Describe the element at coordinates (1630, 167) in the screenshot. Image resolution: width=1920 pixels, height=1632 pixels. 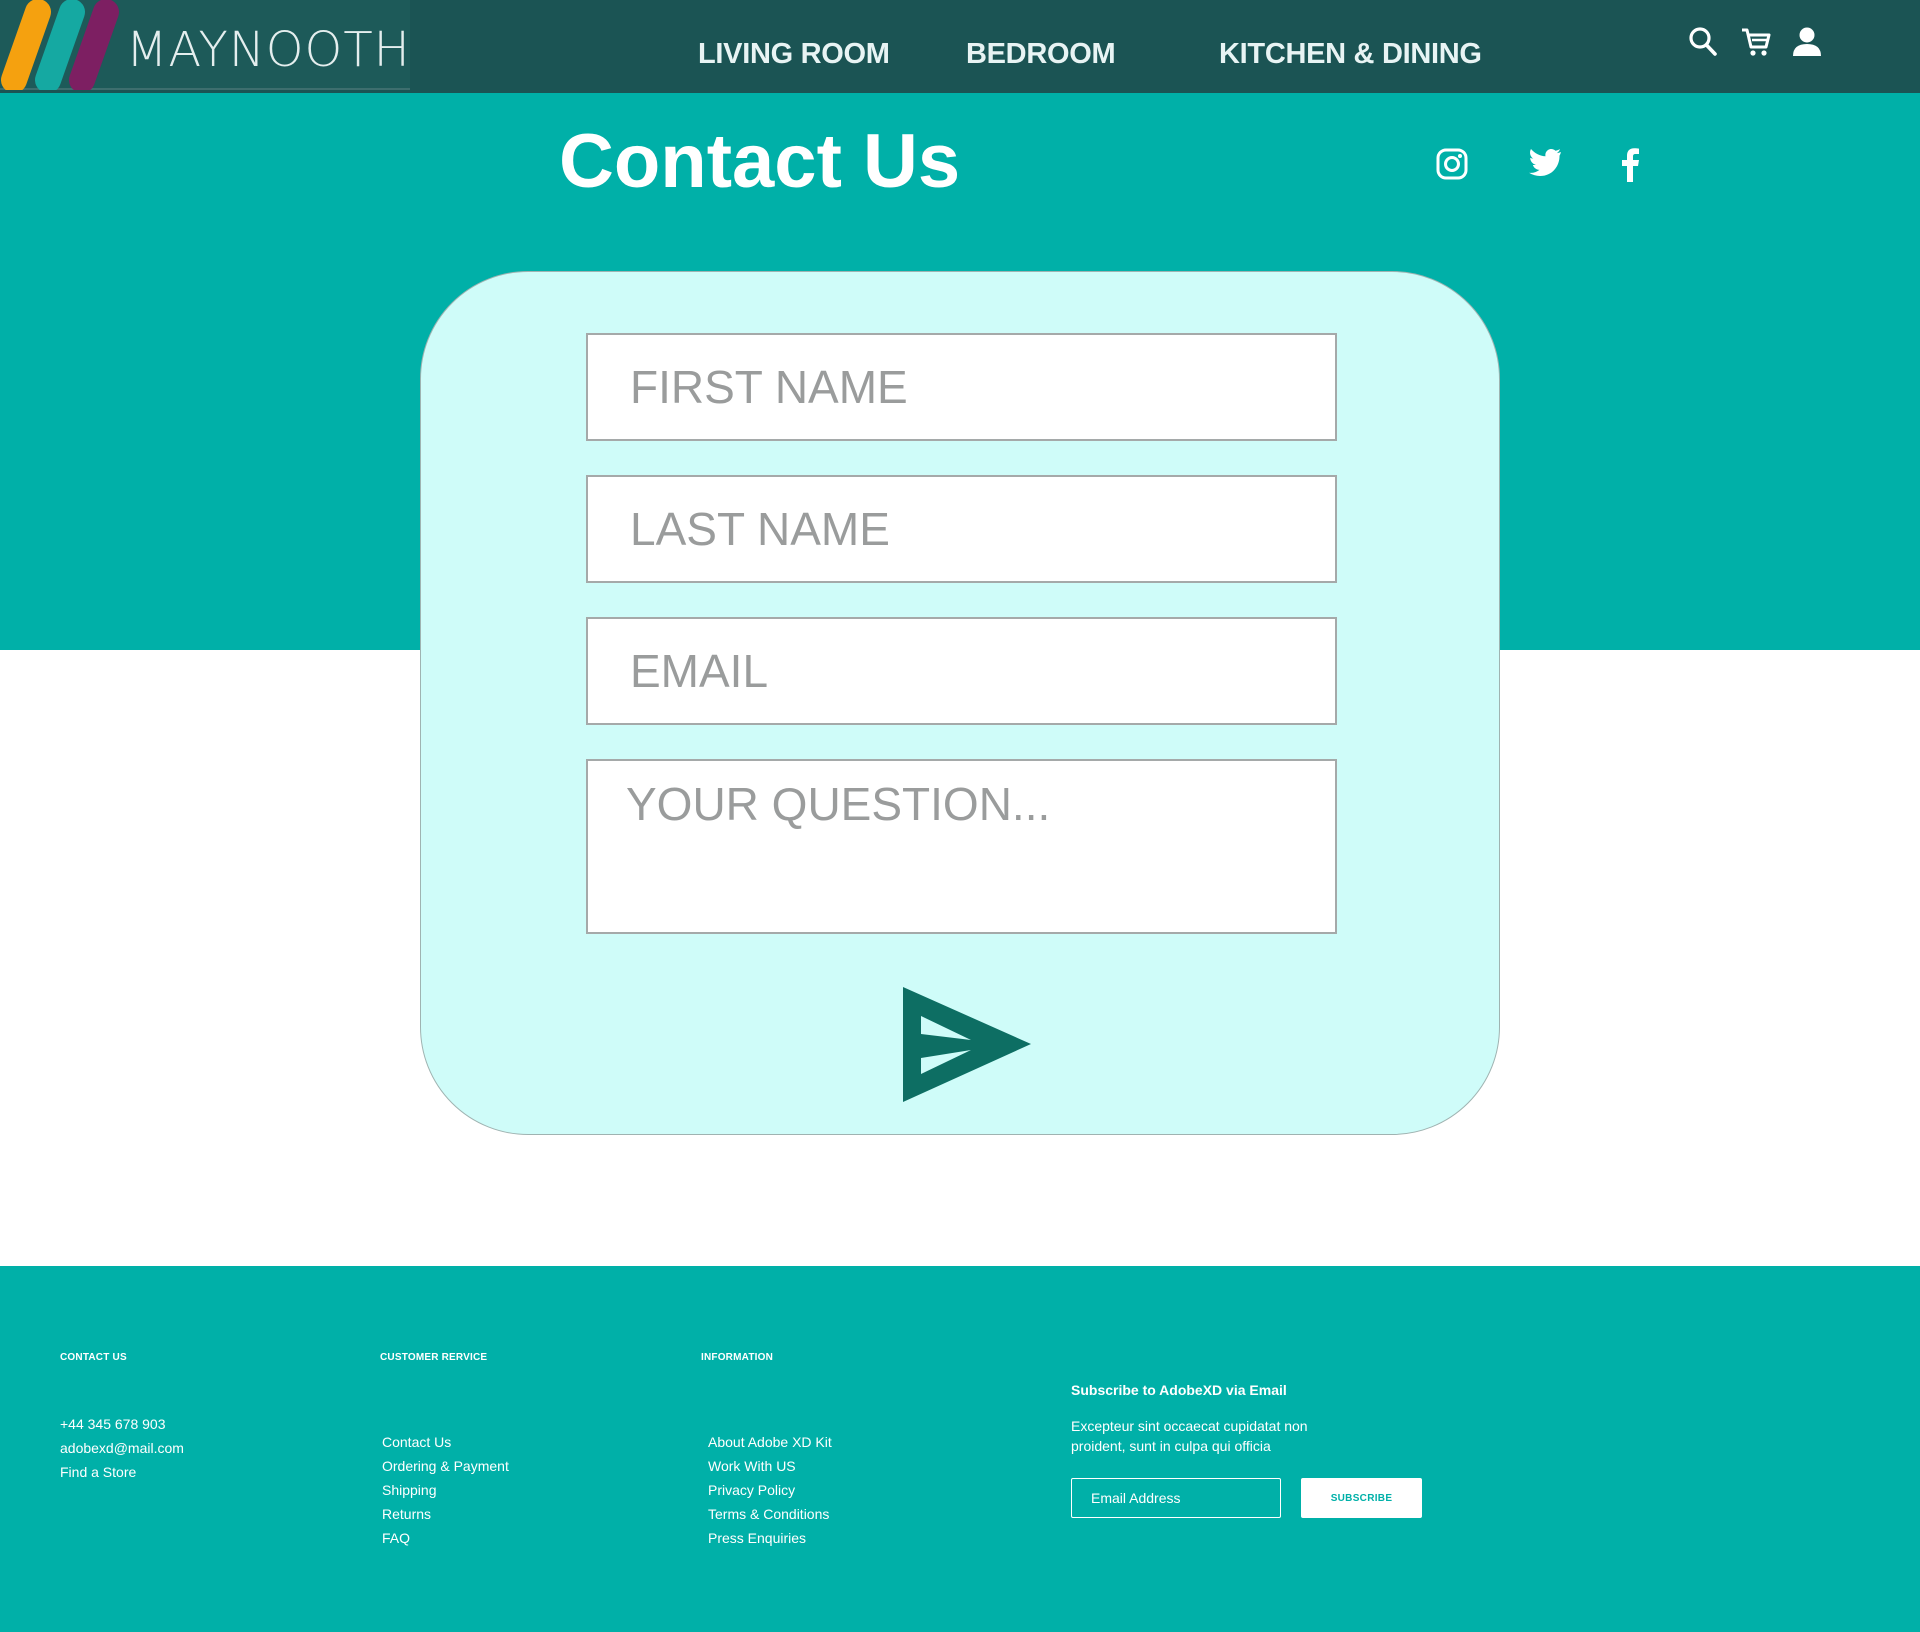
I see `facebook-icon` at that location.